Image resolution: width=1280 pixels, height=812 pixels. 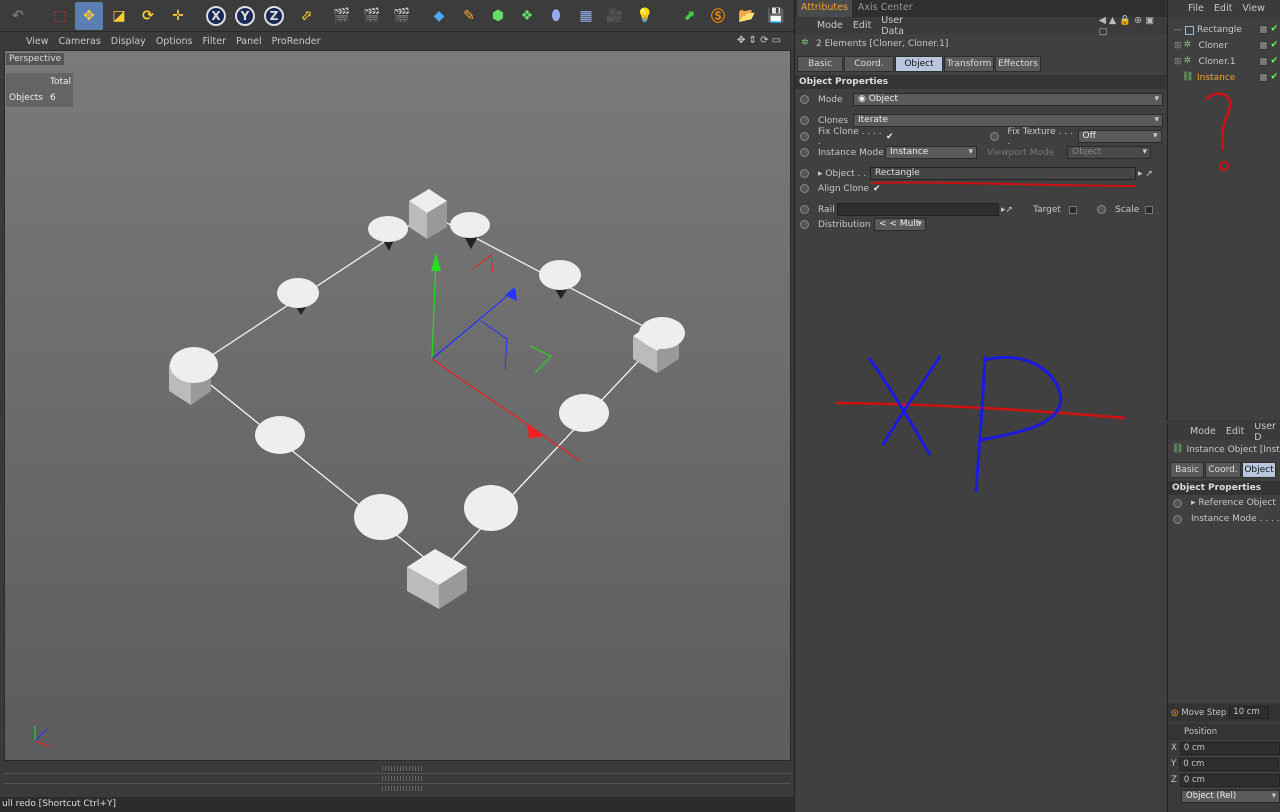 What do you see at coordinates (402, 16) in the screenshot?
I see `render-settings-icon: 🎬` at bounding box center [402, 16].